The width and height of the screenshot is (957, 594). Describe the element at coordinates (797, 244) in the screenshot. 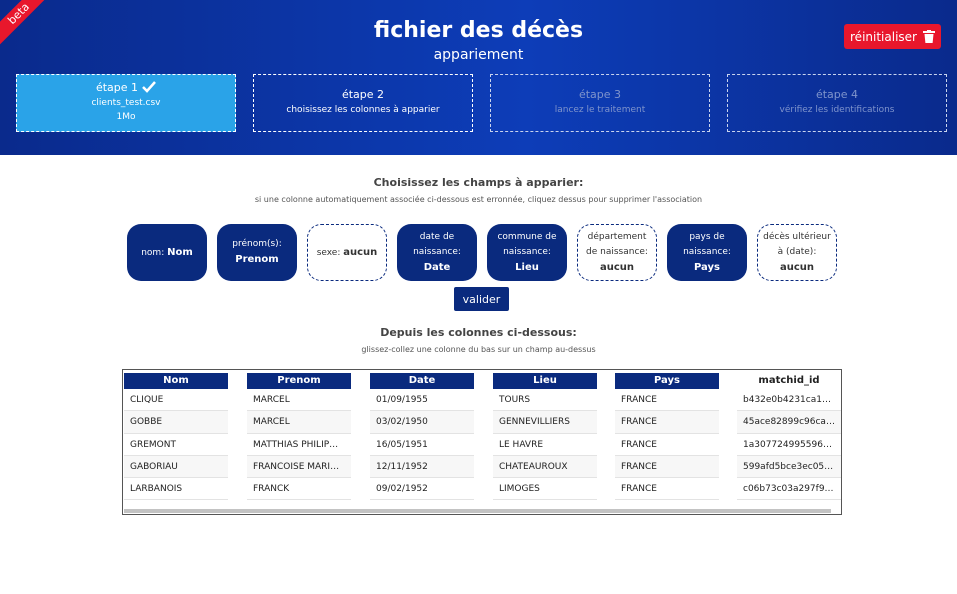

I see `field-label: décès ultérieur à (date):` at that location.